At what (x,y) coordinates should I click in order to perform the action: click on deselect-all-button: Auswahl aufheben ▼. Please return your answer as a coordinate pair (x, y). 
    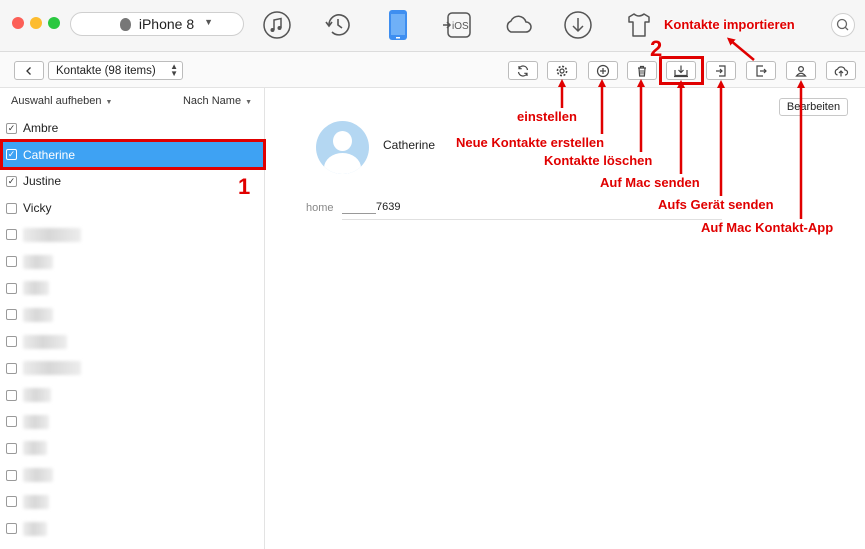
    Looking at the image, I should click on (61, 101).